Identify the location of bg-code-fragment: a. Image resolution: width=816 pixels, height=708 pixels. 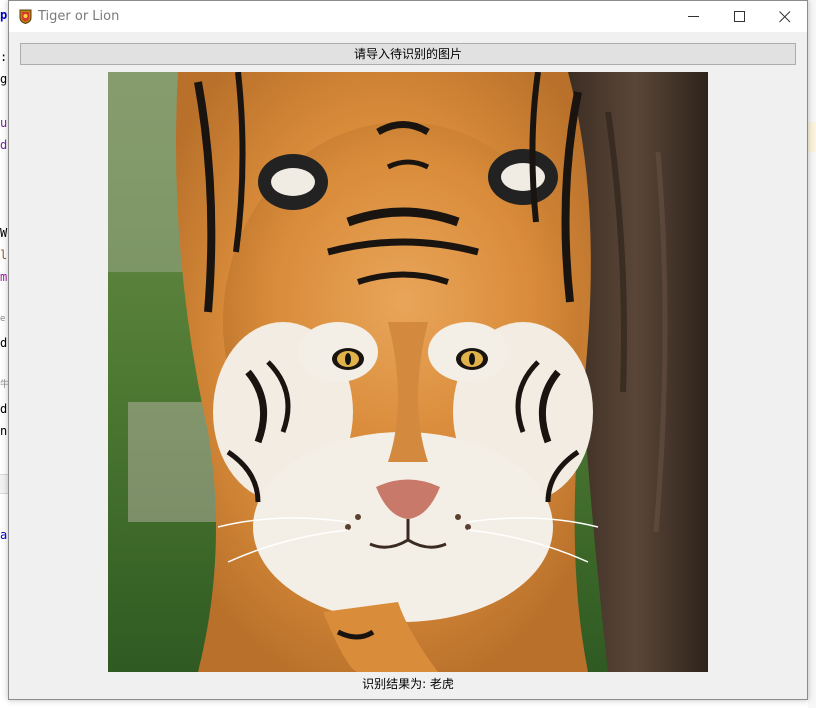
(4, 535).